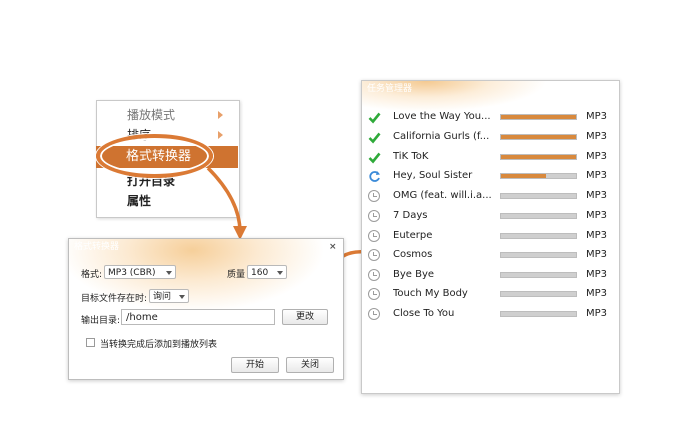 The height and width of the screenshot is (438, 685). I want to click on task-row: TiK ToK MP3, so click(490, 157).